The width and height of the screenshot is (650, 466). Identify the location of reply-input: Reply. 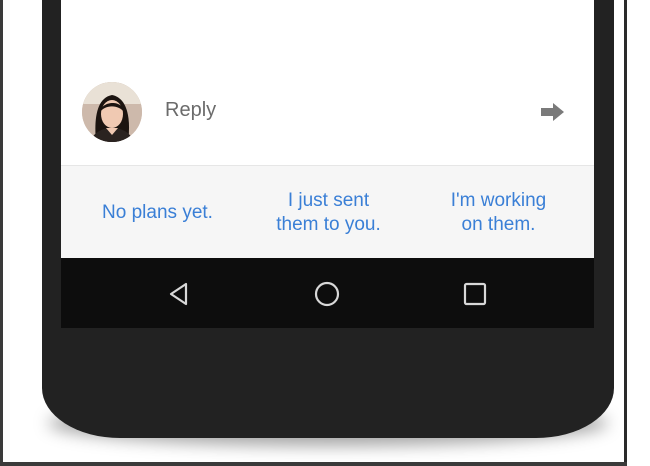
(190, 110).